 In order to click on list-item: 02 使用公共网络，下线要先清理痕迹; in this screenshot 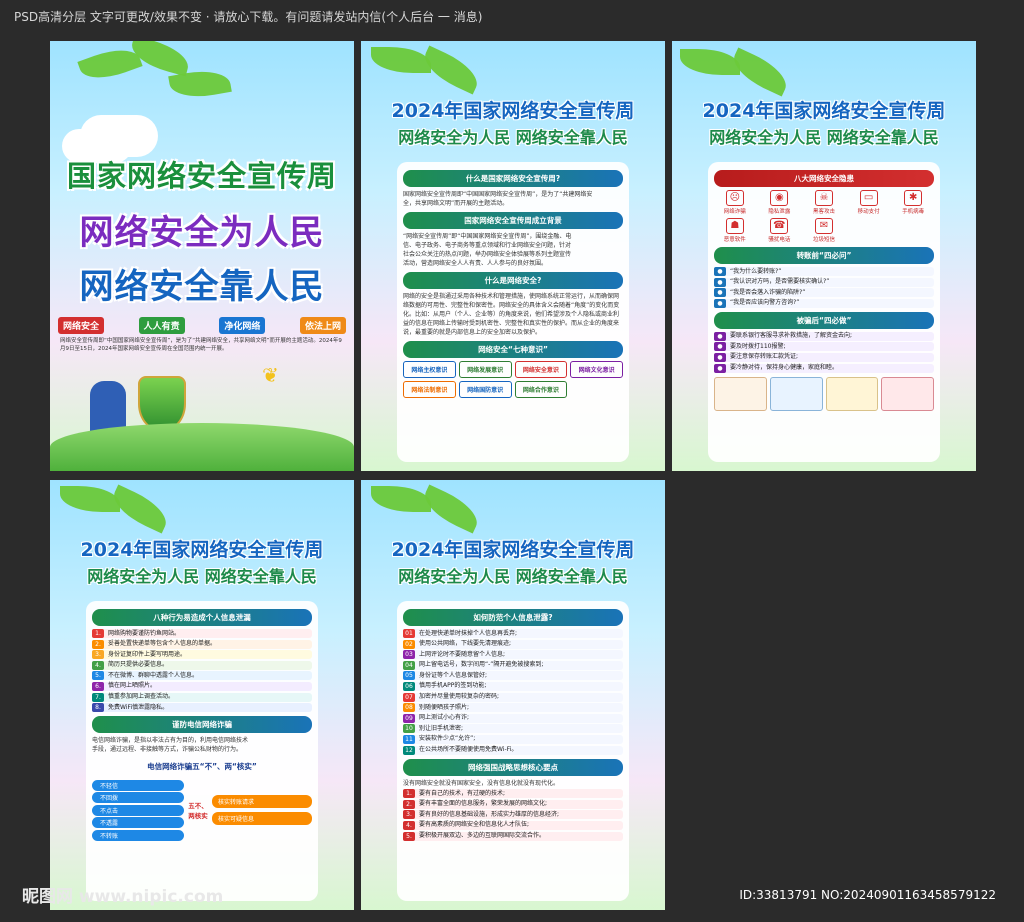, I will do `click(513, 644)`.